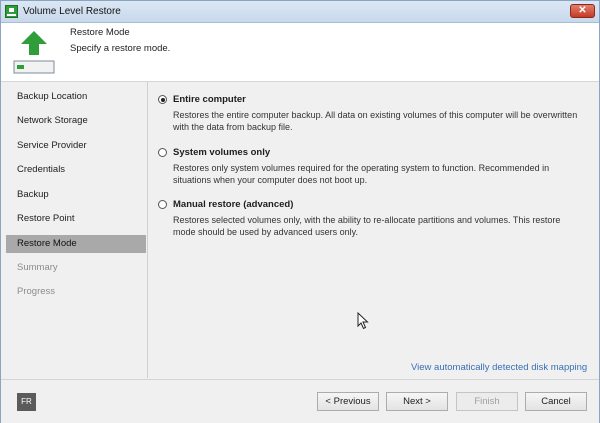 Image resolution: width=600 pixels, height=423 pixels. I want to click on sidebar-item-service-provider: Service Provider, so click(76, 146).